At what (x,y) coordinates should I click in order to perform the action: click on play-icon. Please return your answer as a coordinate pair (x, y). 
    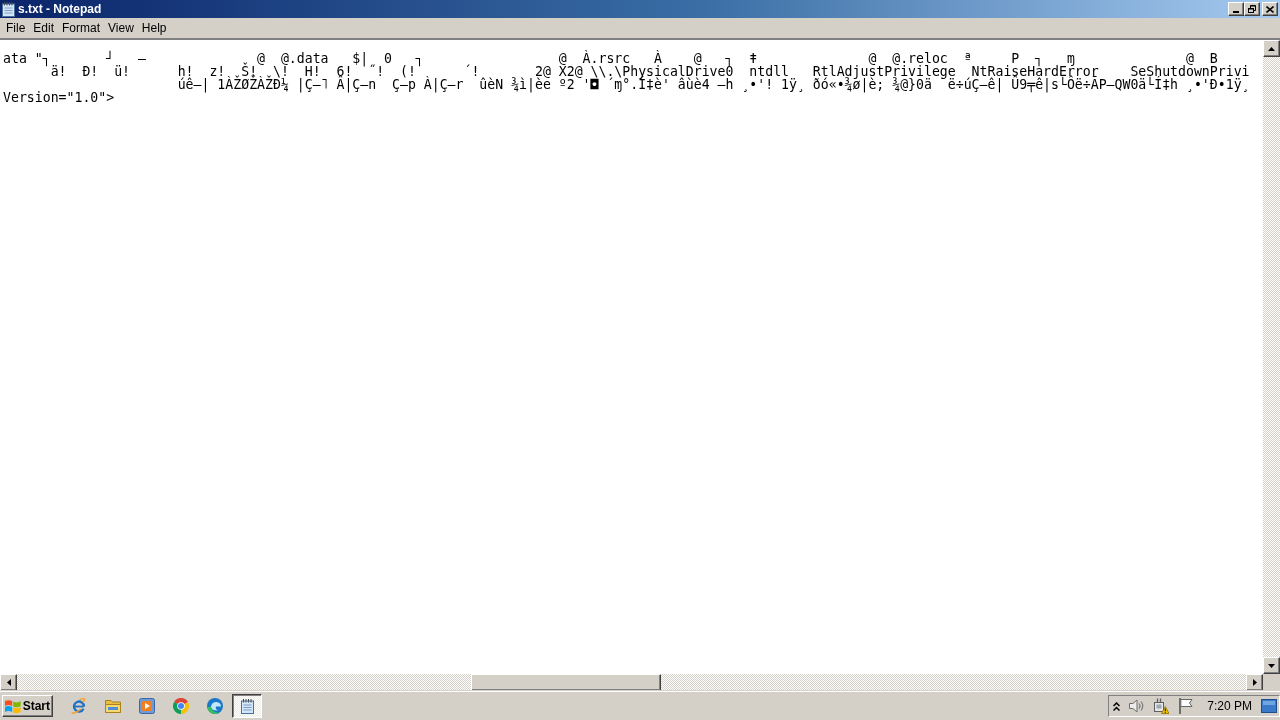
    Looking at the image, I should click on (147, 706).